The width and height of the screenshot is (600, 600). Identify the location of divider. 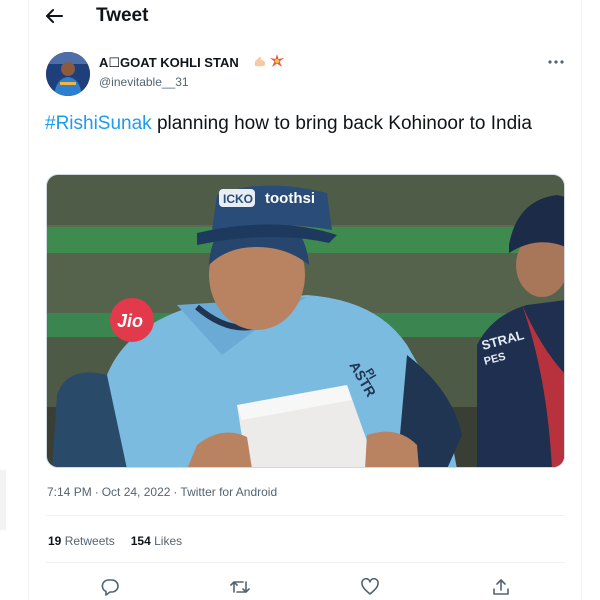
(305, 515).